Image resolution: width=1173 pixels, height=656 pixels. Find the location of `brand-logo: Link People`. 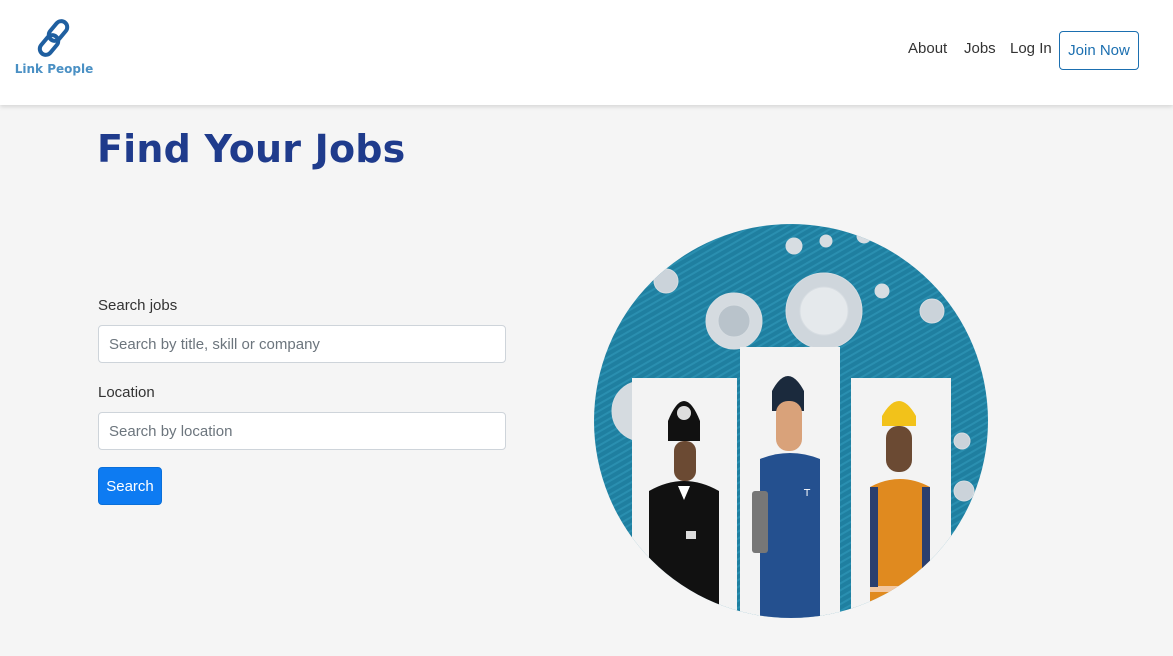

brand-logo: Link People is located at coordinates (54, 51).